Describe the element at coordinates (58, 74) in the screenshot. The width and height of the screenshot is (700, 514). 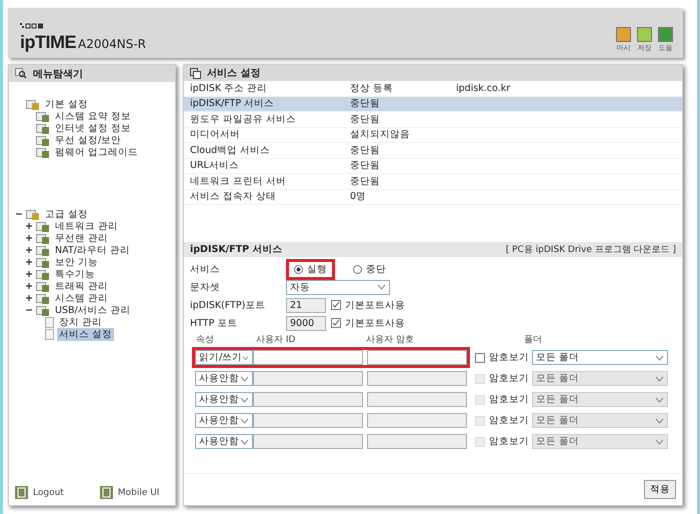
I see `sidebar-title: 메뉴탐색기` at that location.